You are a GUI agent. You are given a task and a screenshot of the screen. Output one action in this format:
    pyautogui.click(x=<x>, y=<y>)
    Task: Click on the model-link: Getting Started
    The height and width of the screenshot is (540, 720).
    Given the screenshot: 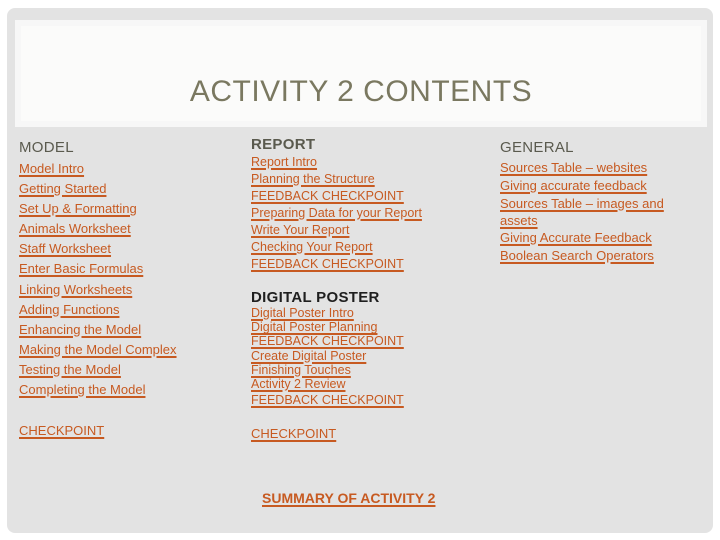 What is the action you would take?
    pyautogui.click(x=98, y=189)
    